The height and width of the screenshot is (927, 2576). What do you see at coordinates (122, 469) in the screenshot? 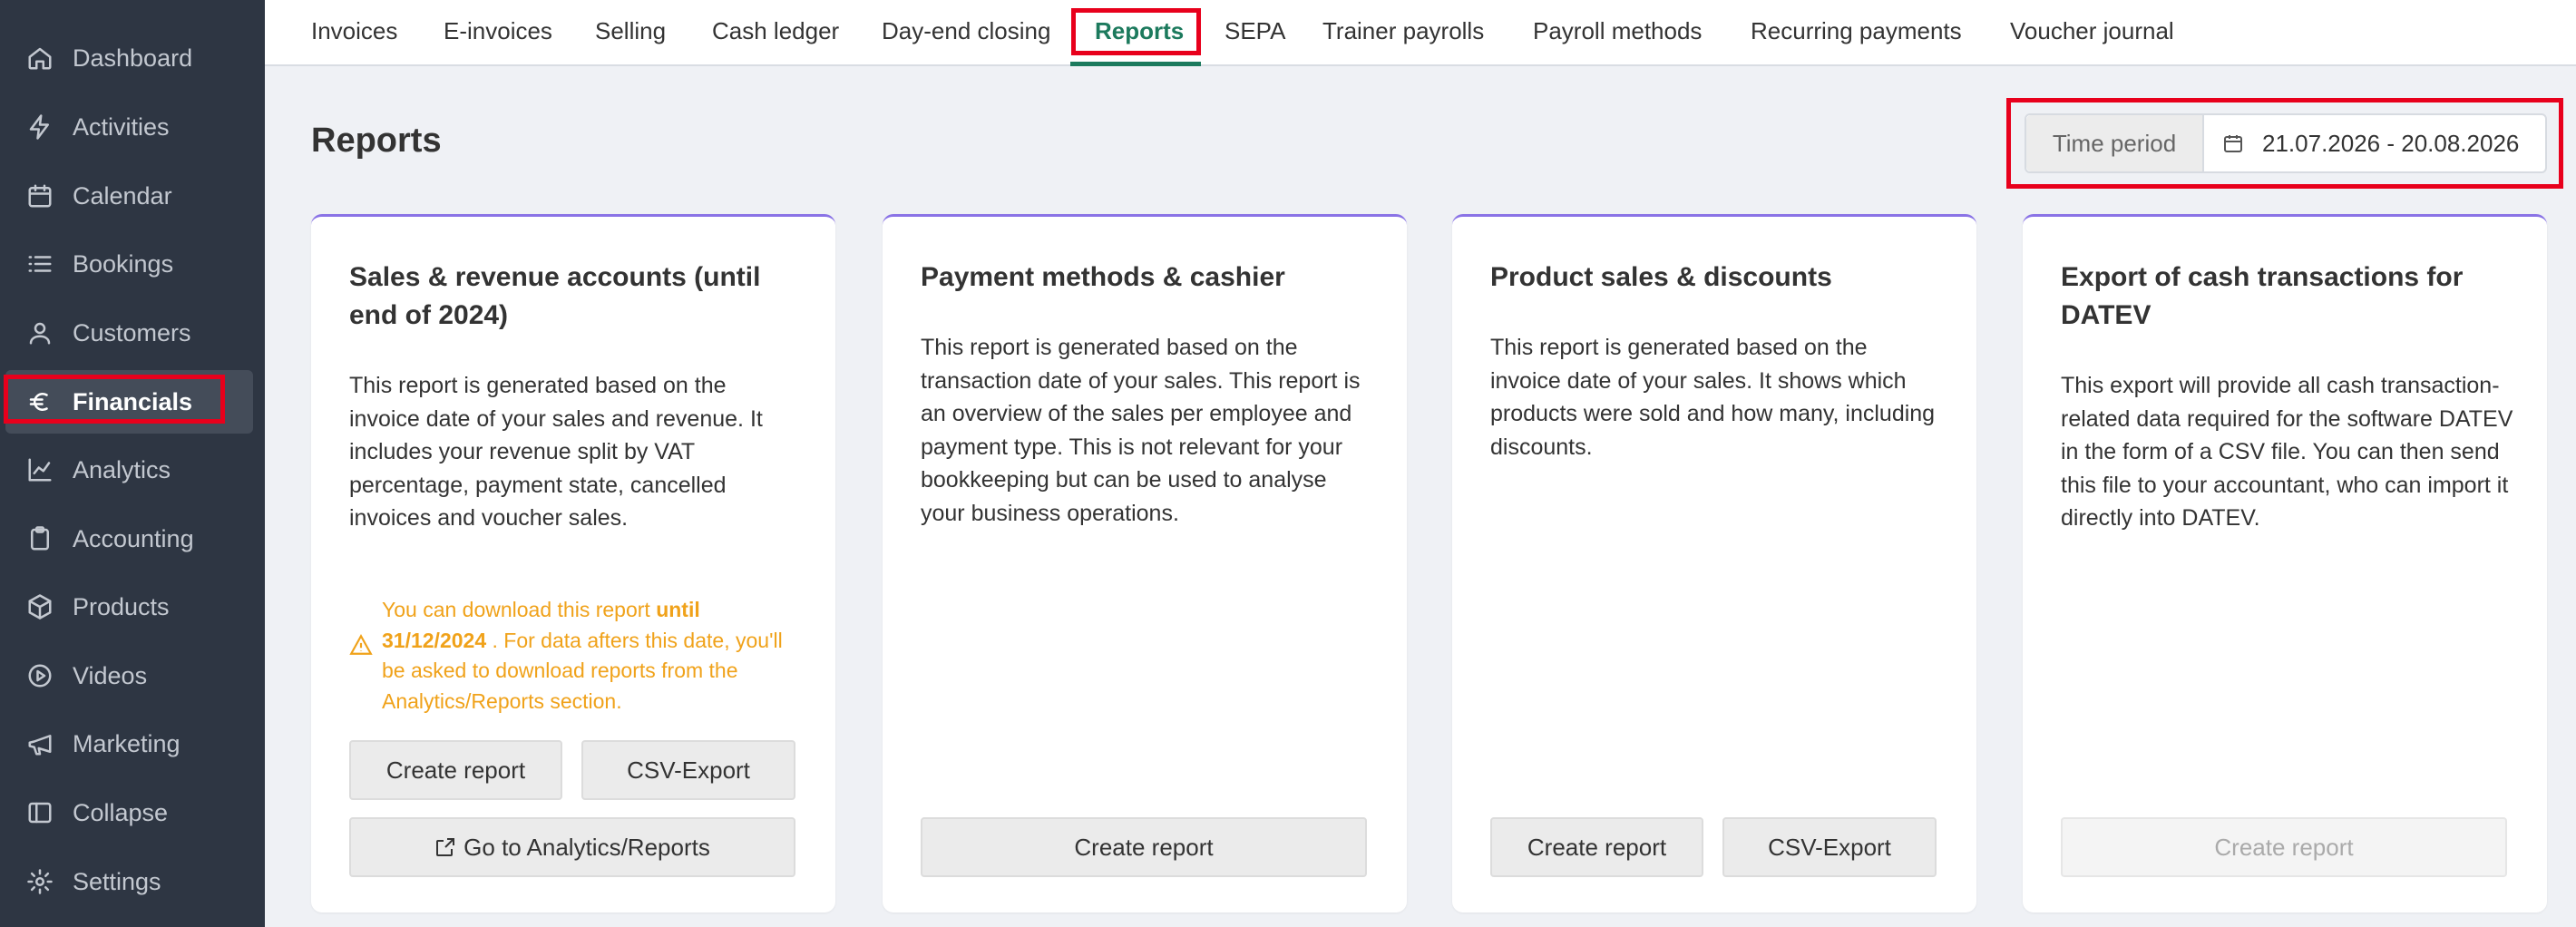
I see `sidebar-item-label: Analytics` at bounding box center [122, 469].